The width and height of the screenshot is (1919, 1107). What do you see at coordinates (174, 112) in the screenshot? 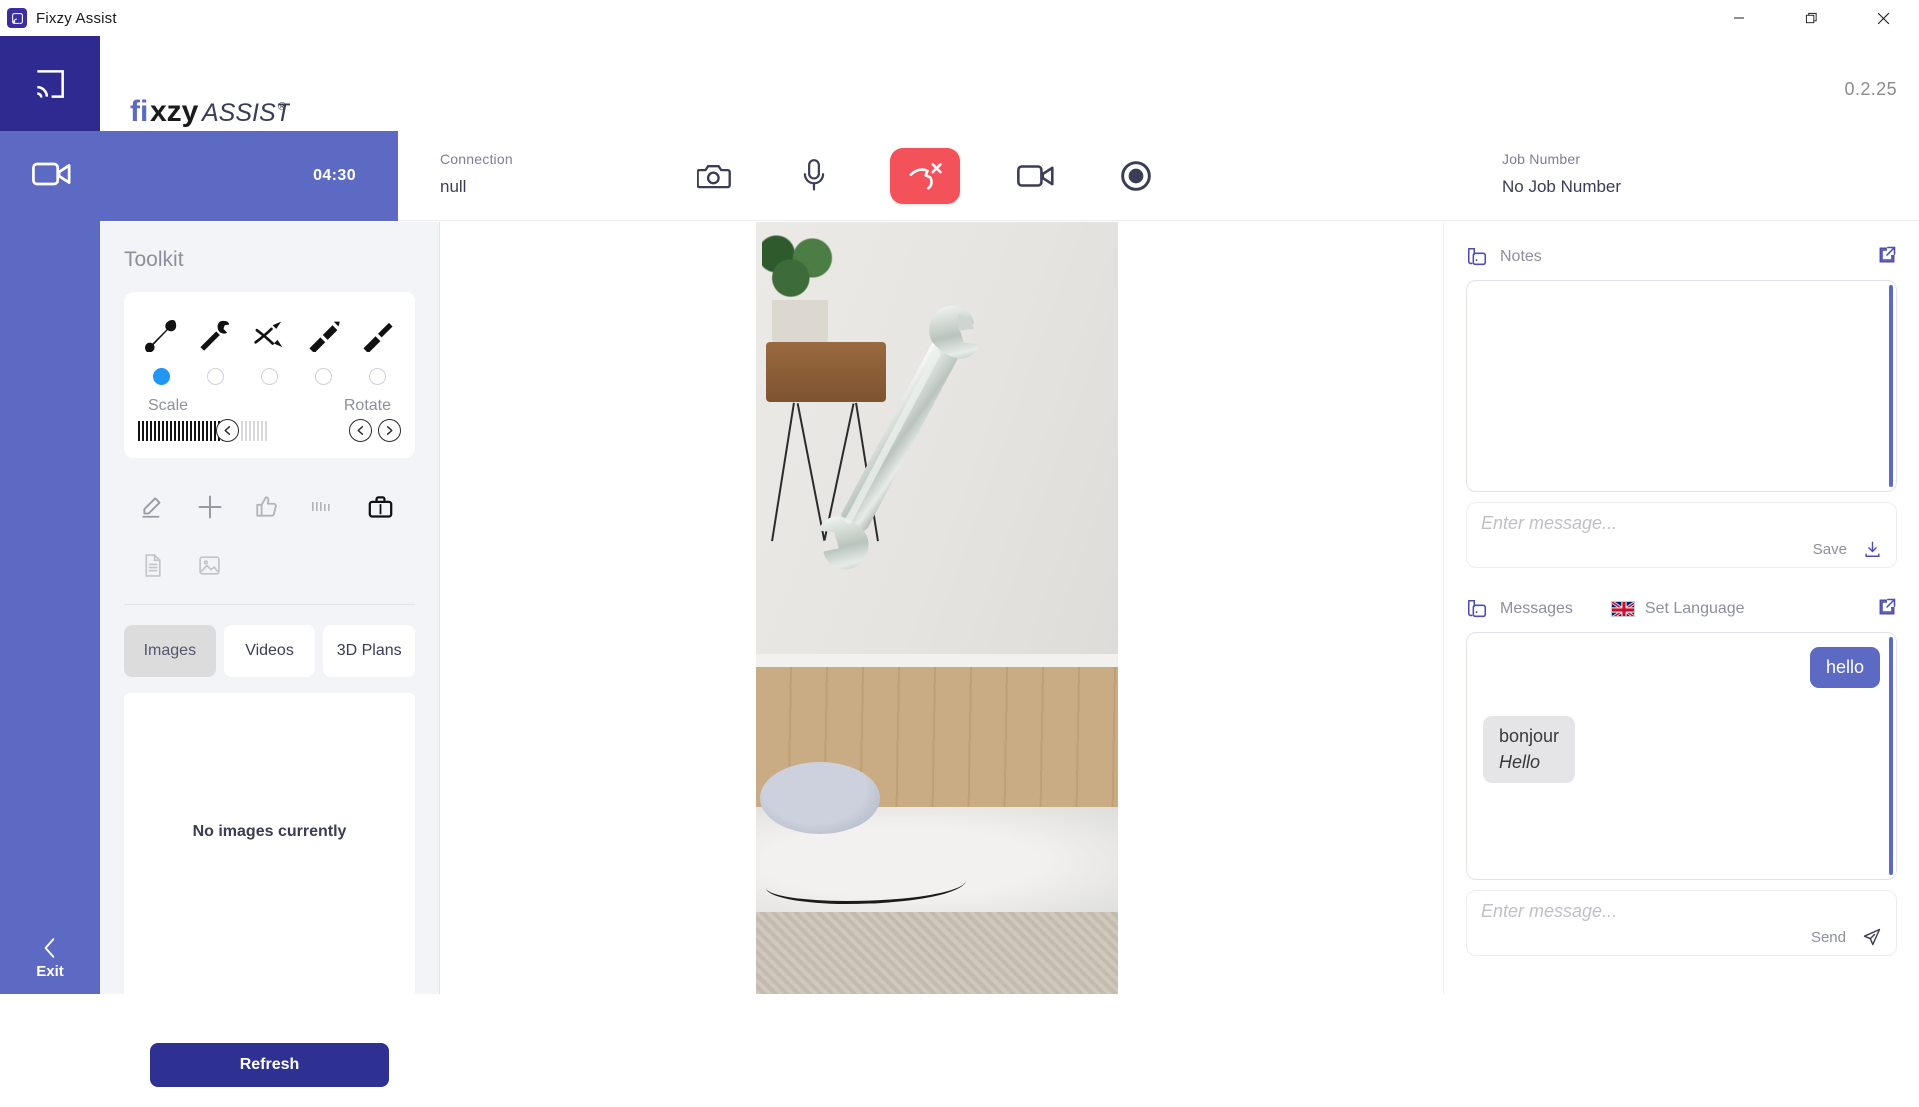
I see `svg-text: xzy` at bounding box center [174, 112].